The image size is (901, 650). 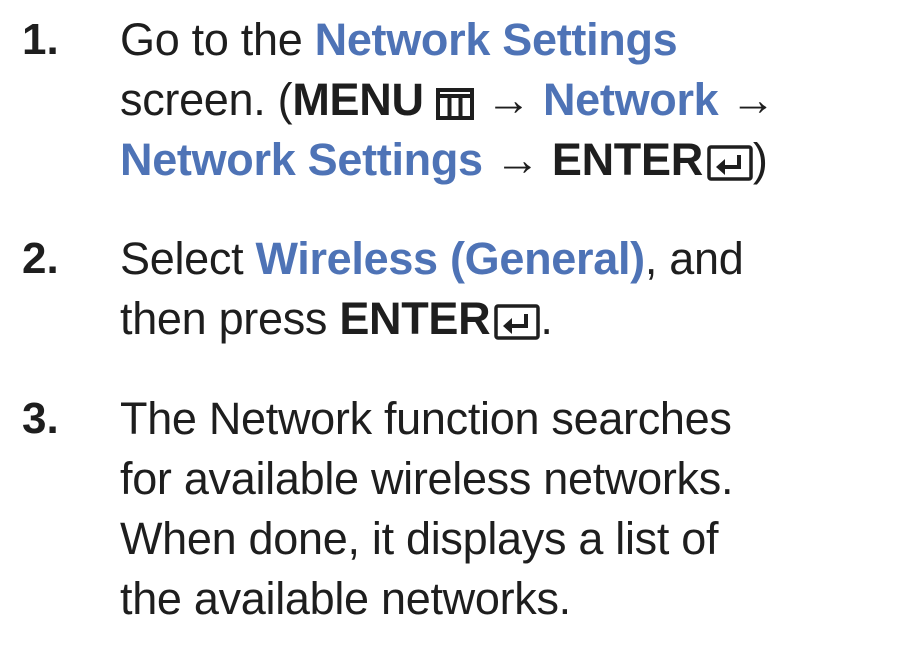 What do you see at coordinates (426, 418) in the screenshot?
I see `step-line: The Network function searches` at bounding box center [426, 418].